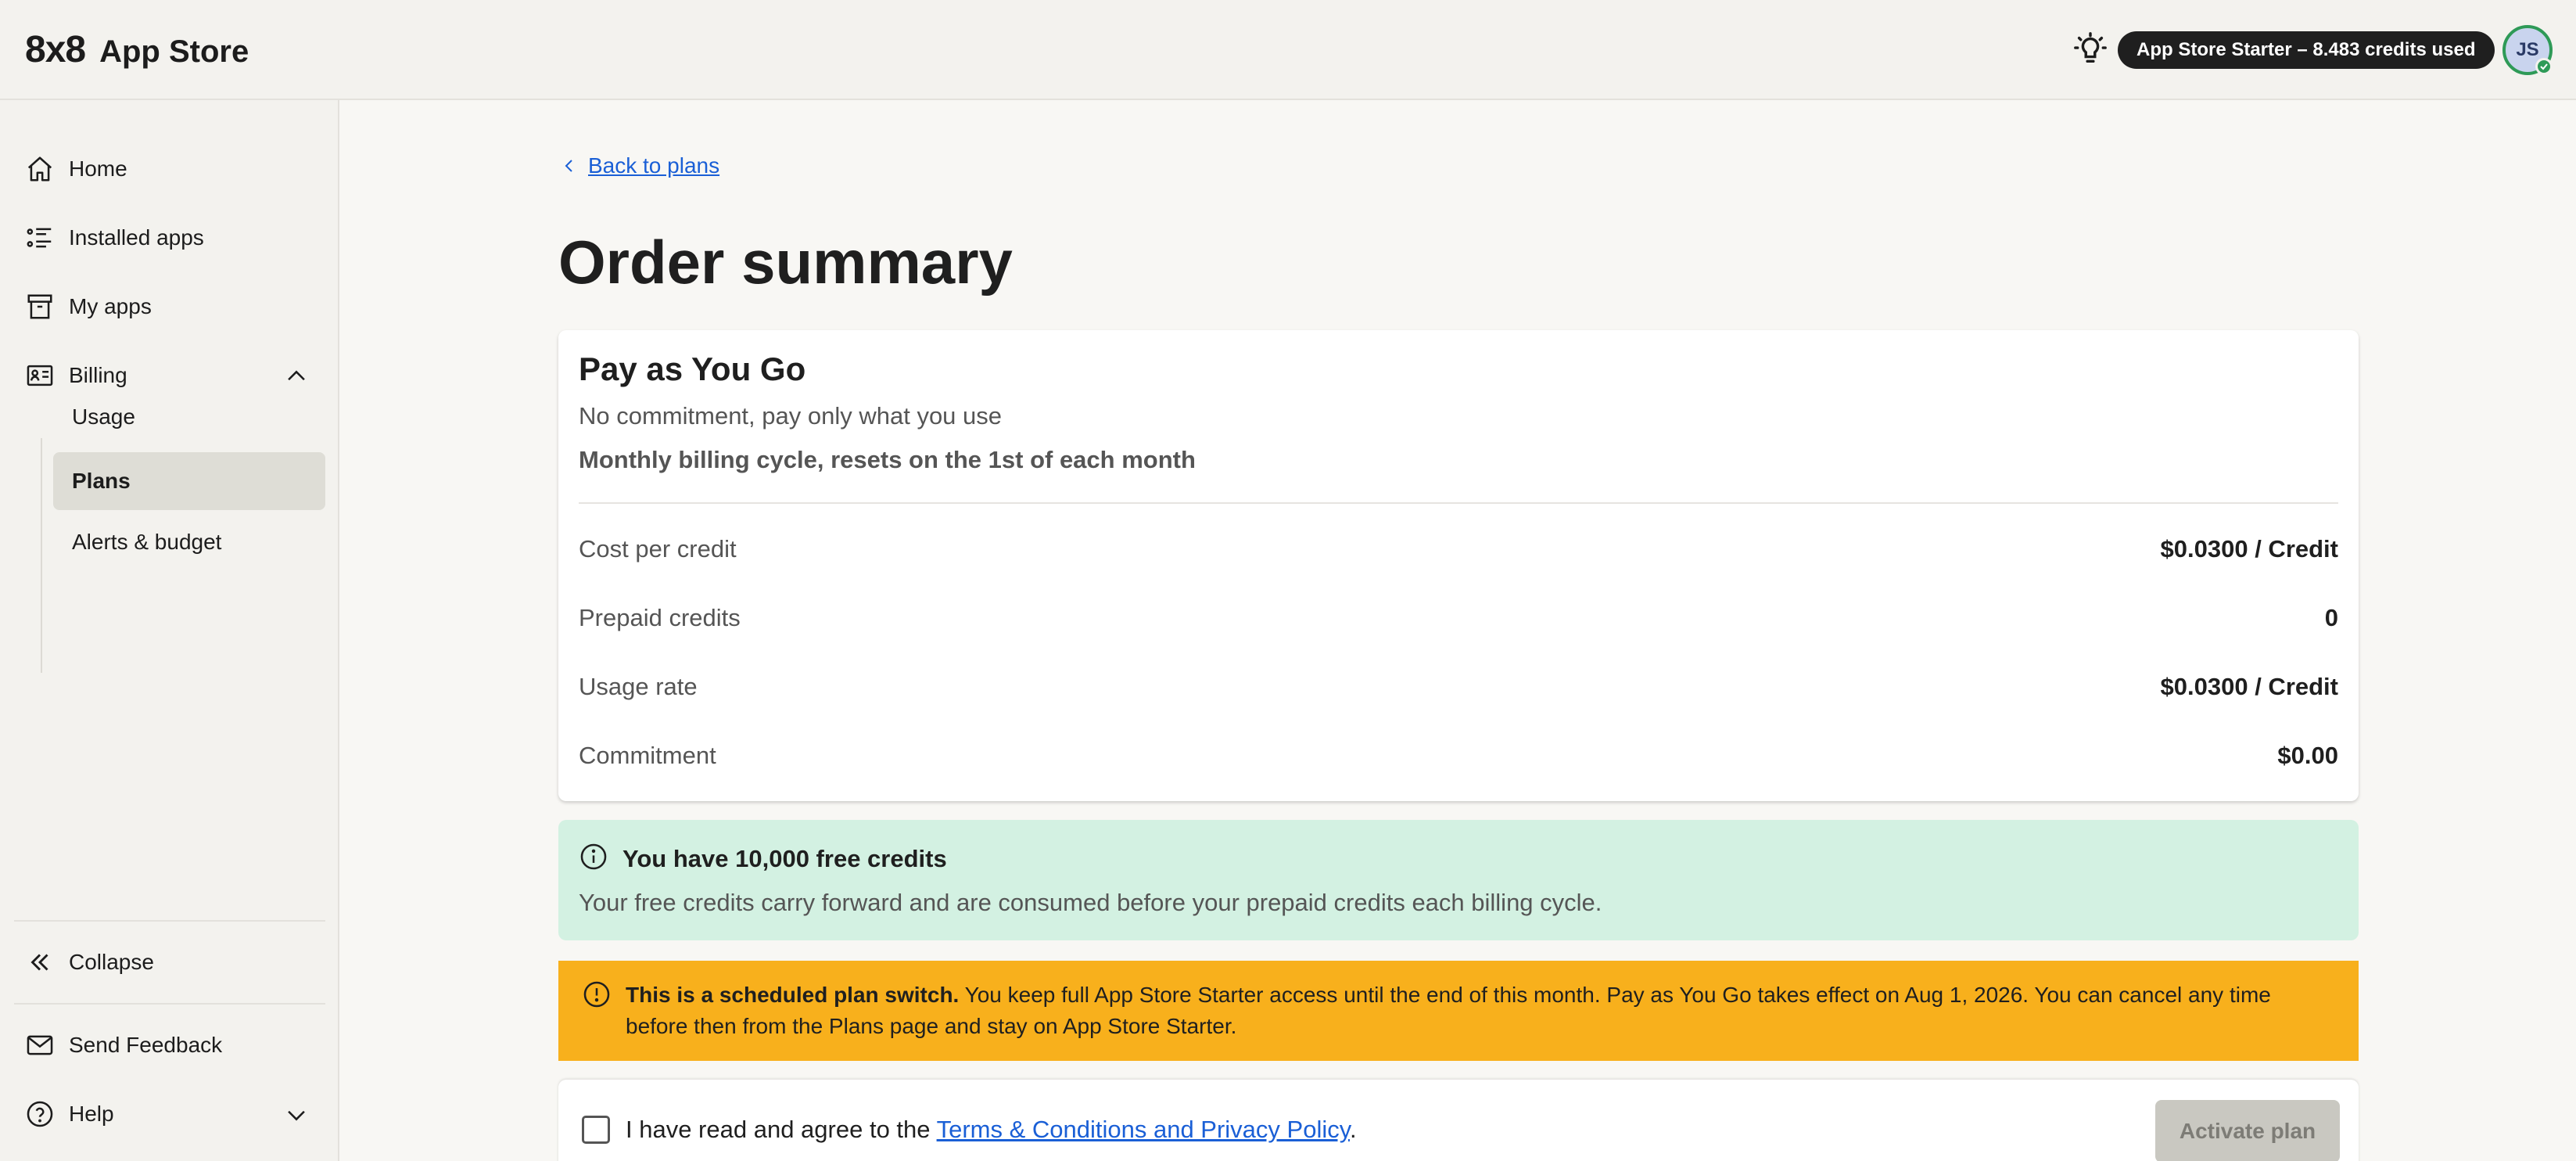 This screenshot has width=2576, height=1161. I want to click on plan-name: Pay as You Go, so click(692, 368).